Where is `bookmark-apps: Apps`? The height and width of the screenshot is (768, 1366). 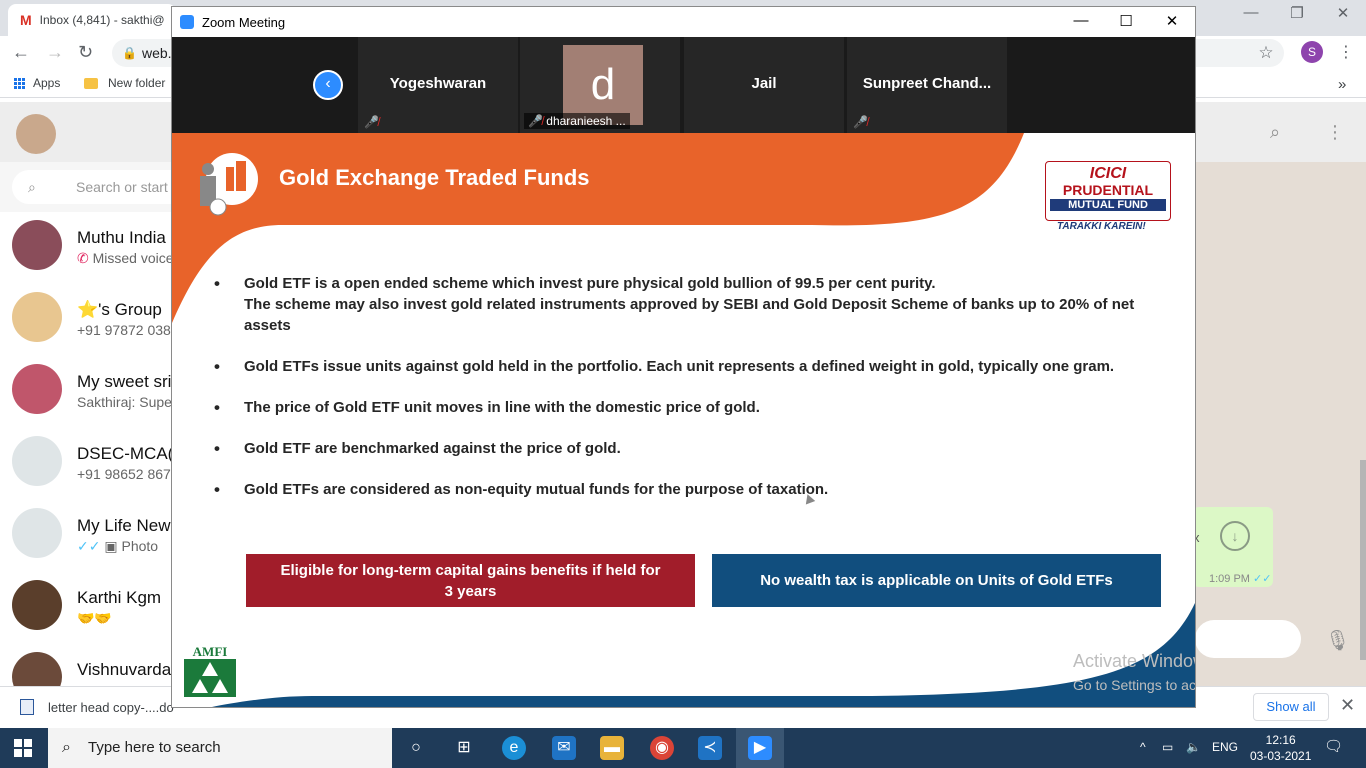 bookmark-apps: Apps is located at coordinates (37, 83).